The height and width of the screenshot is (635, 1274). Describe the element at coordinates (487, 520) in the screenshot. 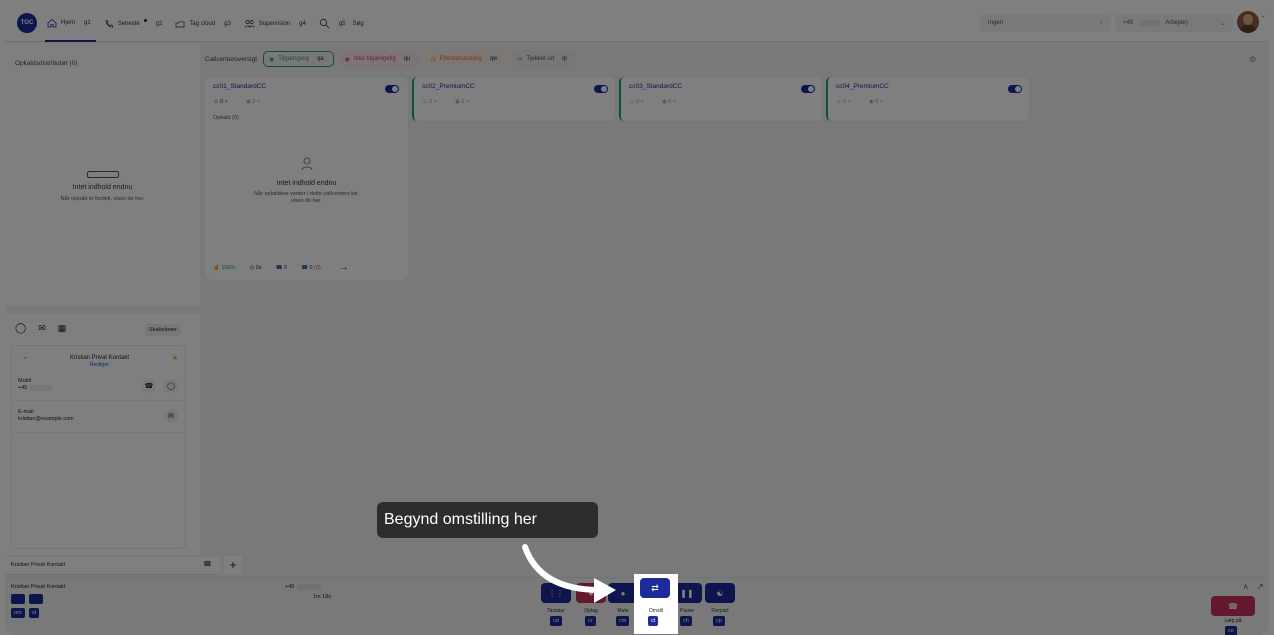

I see `guide-tooltip: Begynd omstilling her` at that location.